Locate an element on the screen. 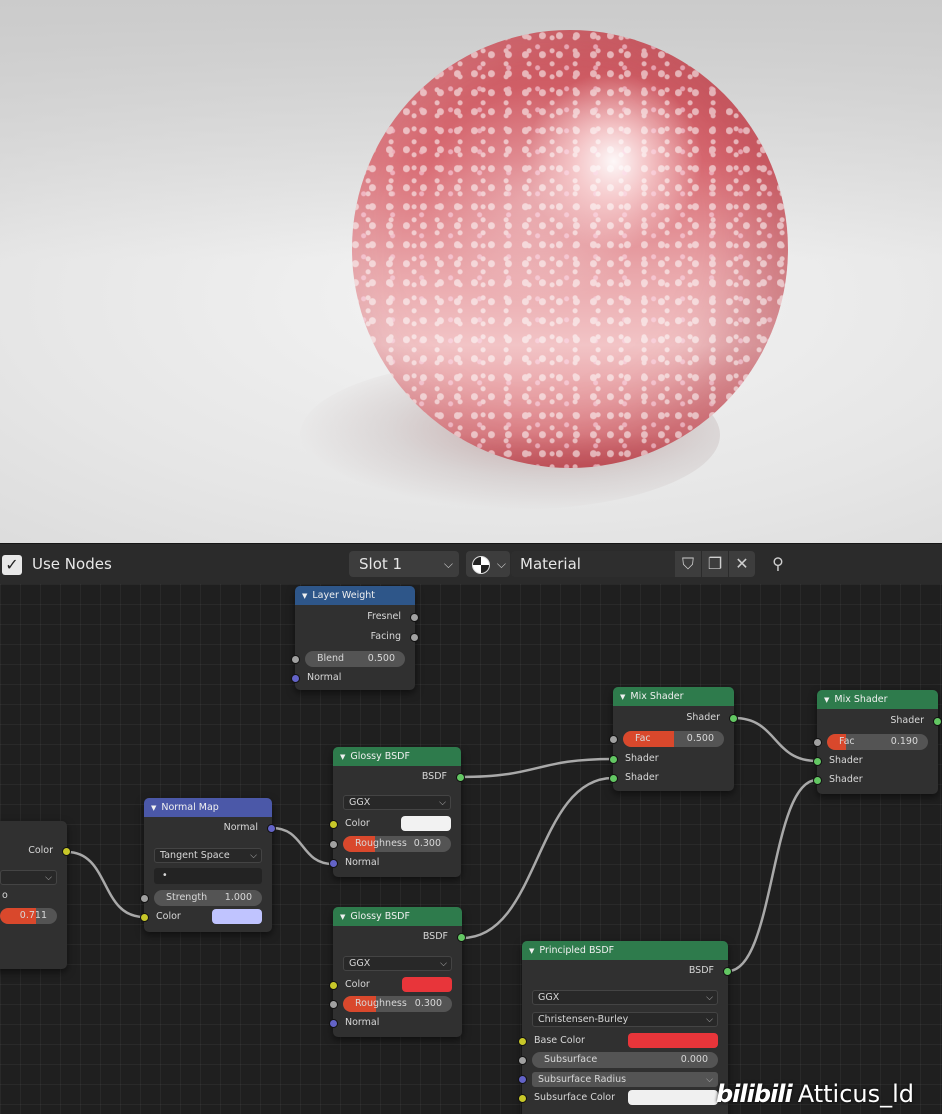 The height and width of the screenshot is (1114, 942). fac-field: Fac 0.190 is located at coordinates (877, 742).